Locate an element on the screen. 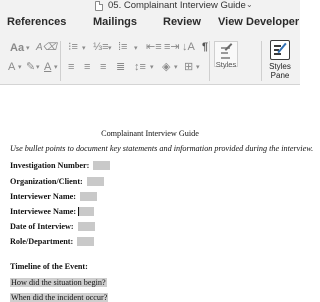 Image resolution: width=320 pixels, height=302 pixels. field-row: Organization/Client: is located at coordinates (57, 181).